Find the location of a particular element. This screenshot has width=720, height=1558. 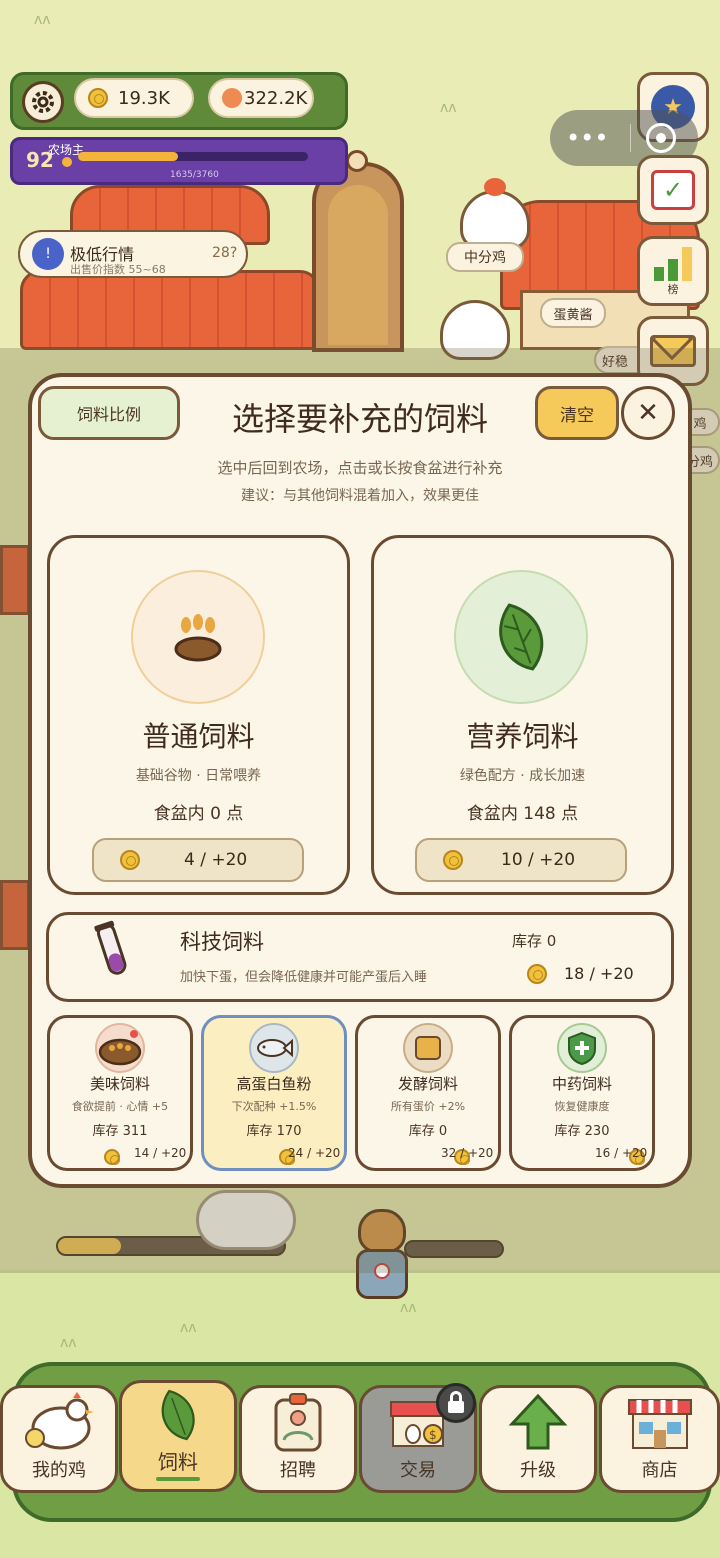

feed-description: 食欲提前 · 心情 +5 is located at coordinates (120, 1106).